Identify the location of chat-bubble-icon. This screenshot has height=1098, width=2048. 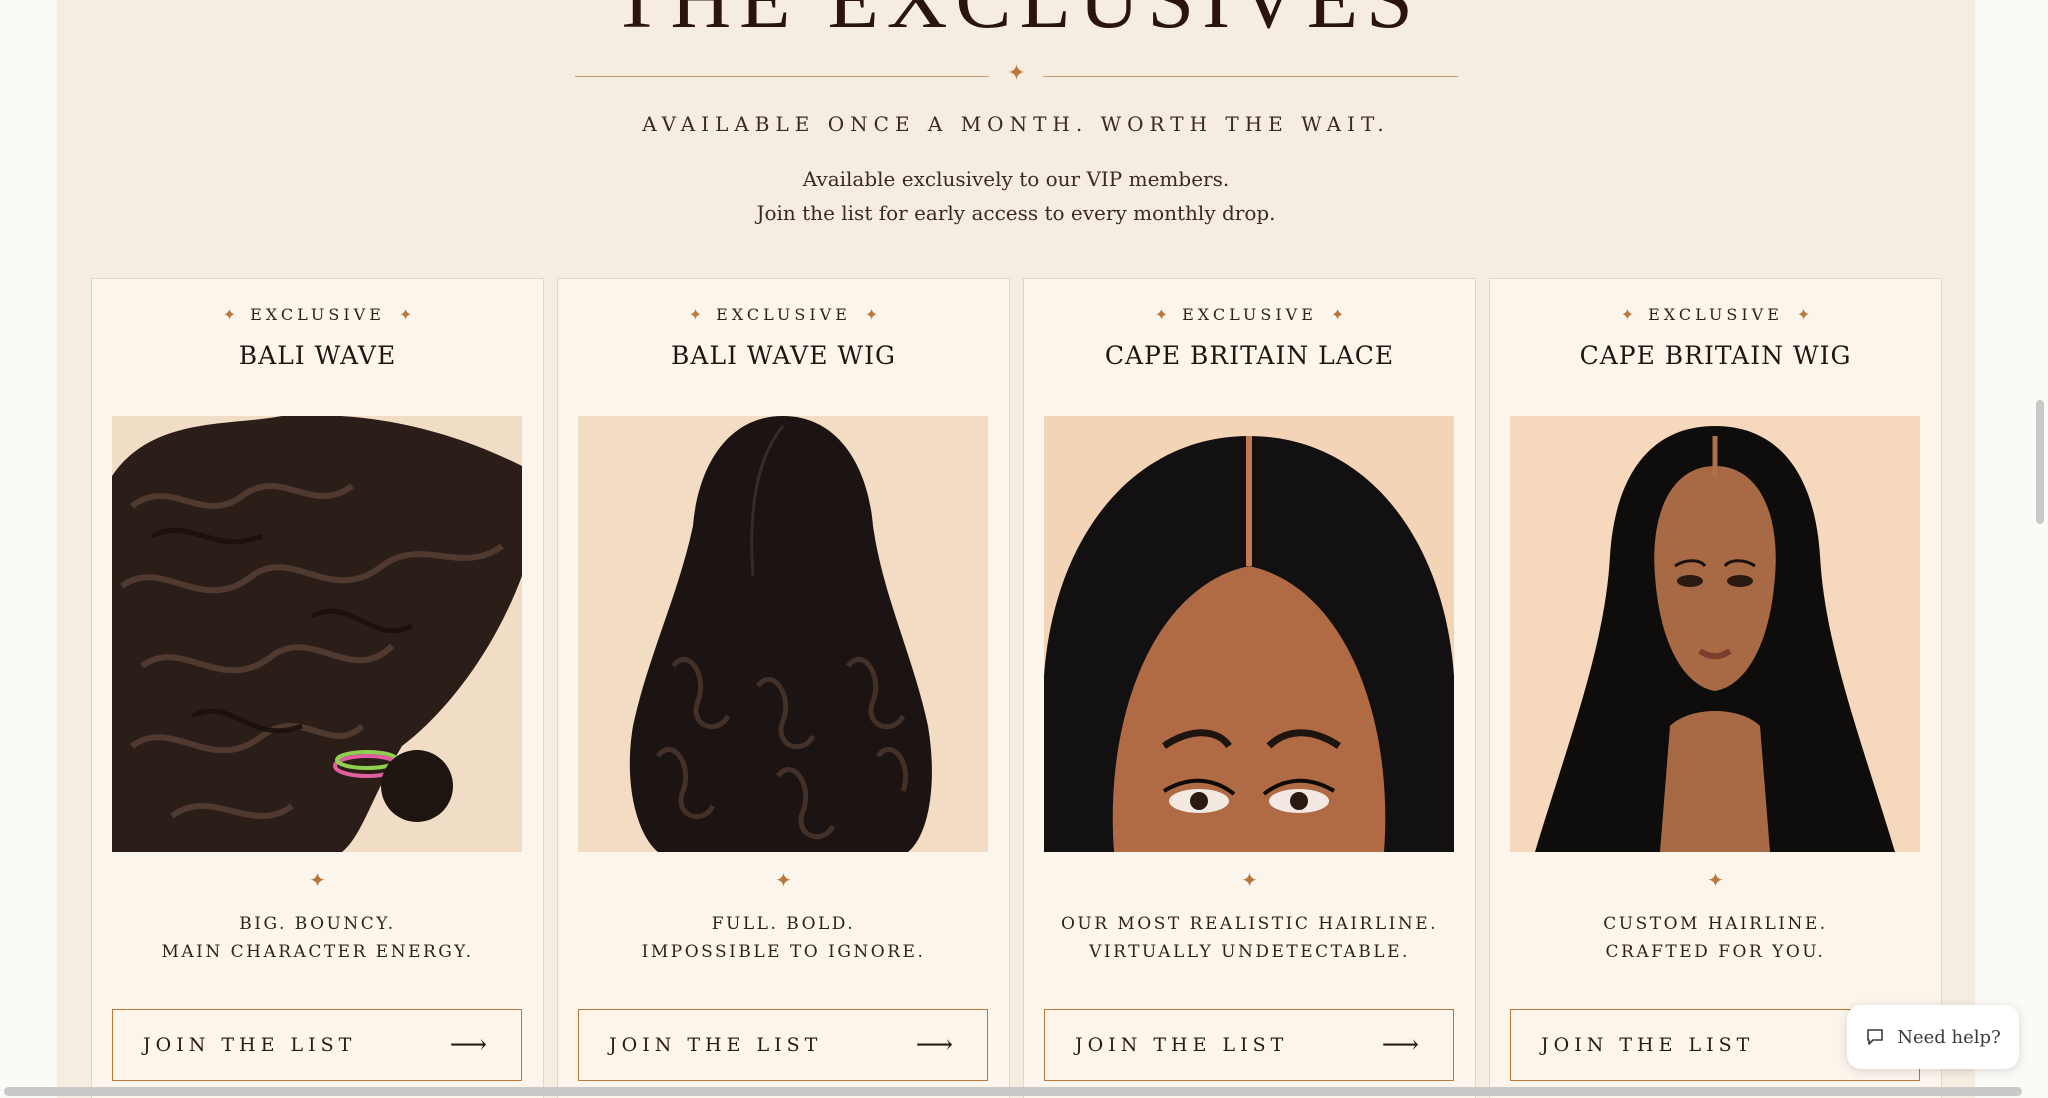
(1875, 1037).